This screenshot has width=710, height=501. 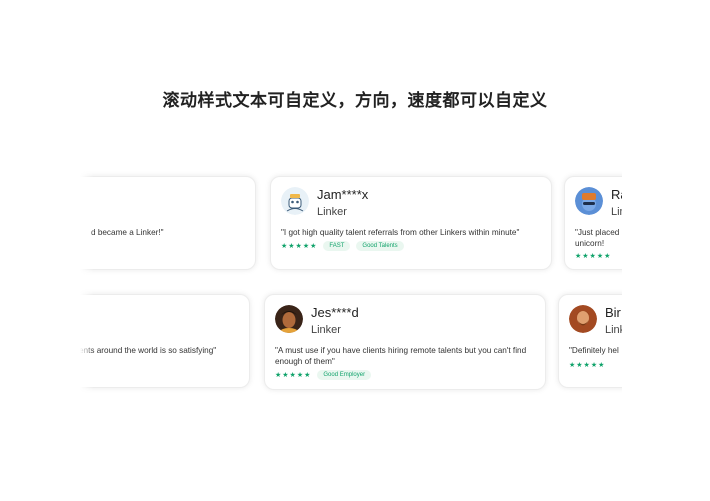 I want to click on rating-row: ★★★★★ Good Employer, so click(x=323, y=375).